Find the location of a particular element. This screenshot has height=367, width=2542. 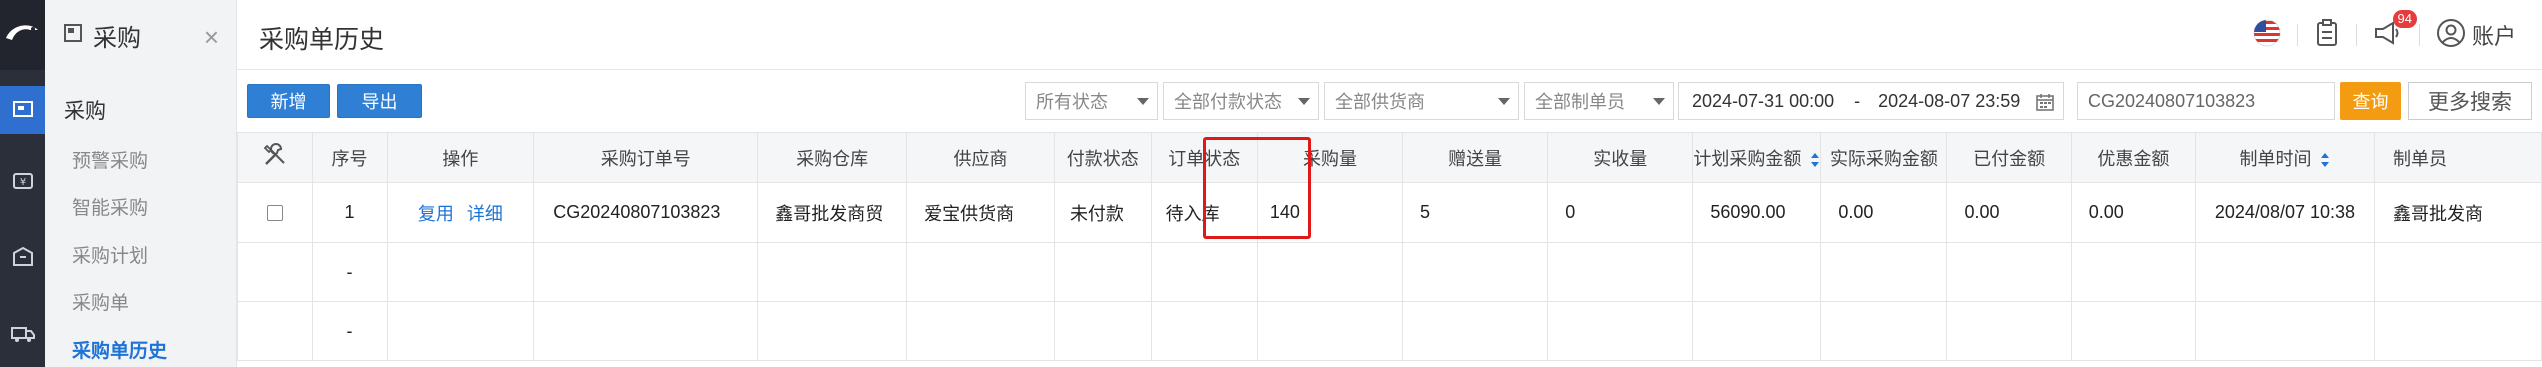

sidebar-item-purchase-order: 采购单 is located at coordinates (100, 301).